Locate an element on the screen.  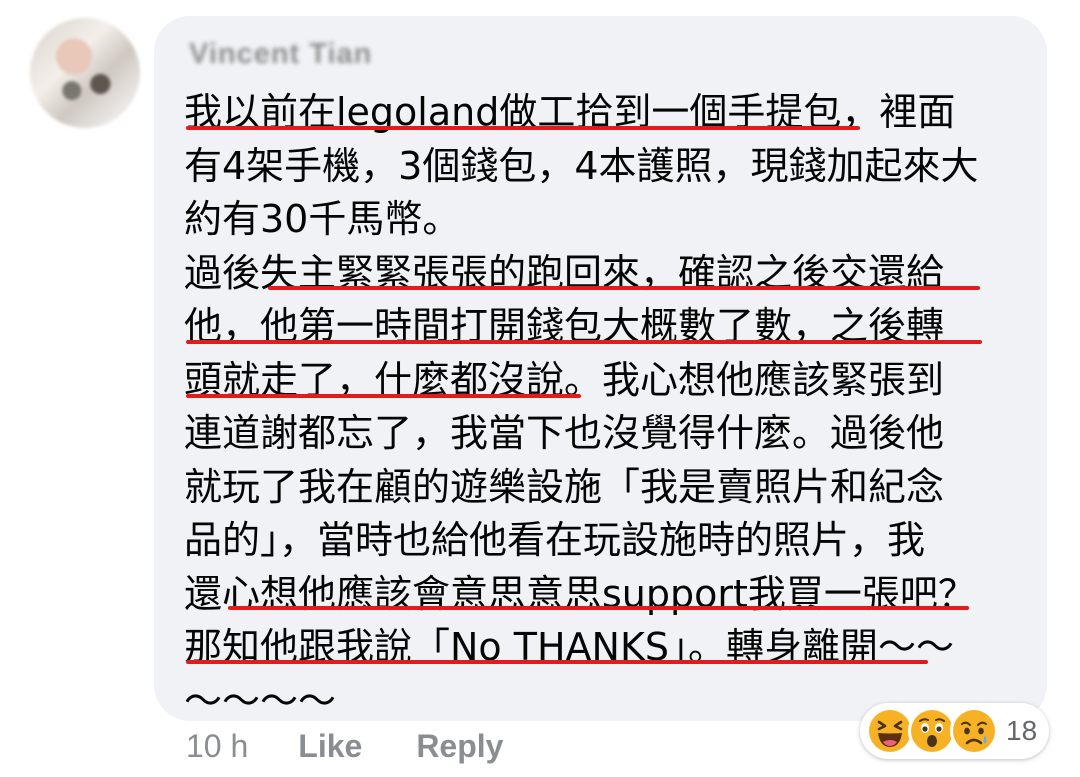
comment-line: 還心想他應該會意思意思support我買一張吧？ is located at coordinates (580, 593).